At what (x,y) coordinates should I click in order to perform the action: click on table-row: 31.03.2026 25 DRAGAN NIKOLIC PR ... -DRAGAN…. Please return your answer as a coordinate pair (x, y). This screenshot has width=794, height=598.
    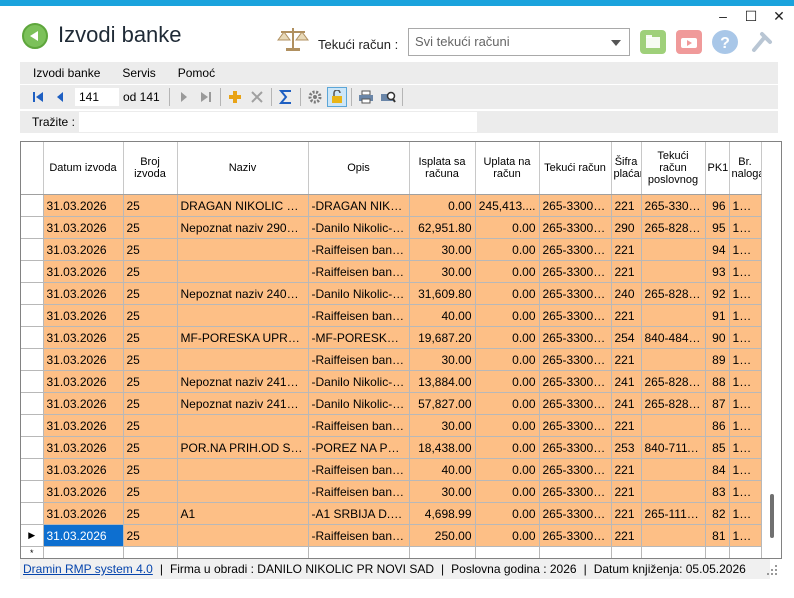
    Looking at the image, I should click on (391, 205).